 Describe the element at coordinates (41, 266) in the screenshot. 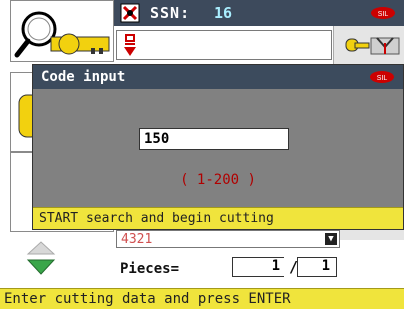

I see `arrow-down-icon` at that location.